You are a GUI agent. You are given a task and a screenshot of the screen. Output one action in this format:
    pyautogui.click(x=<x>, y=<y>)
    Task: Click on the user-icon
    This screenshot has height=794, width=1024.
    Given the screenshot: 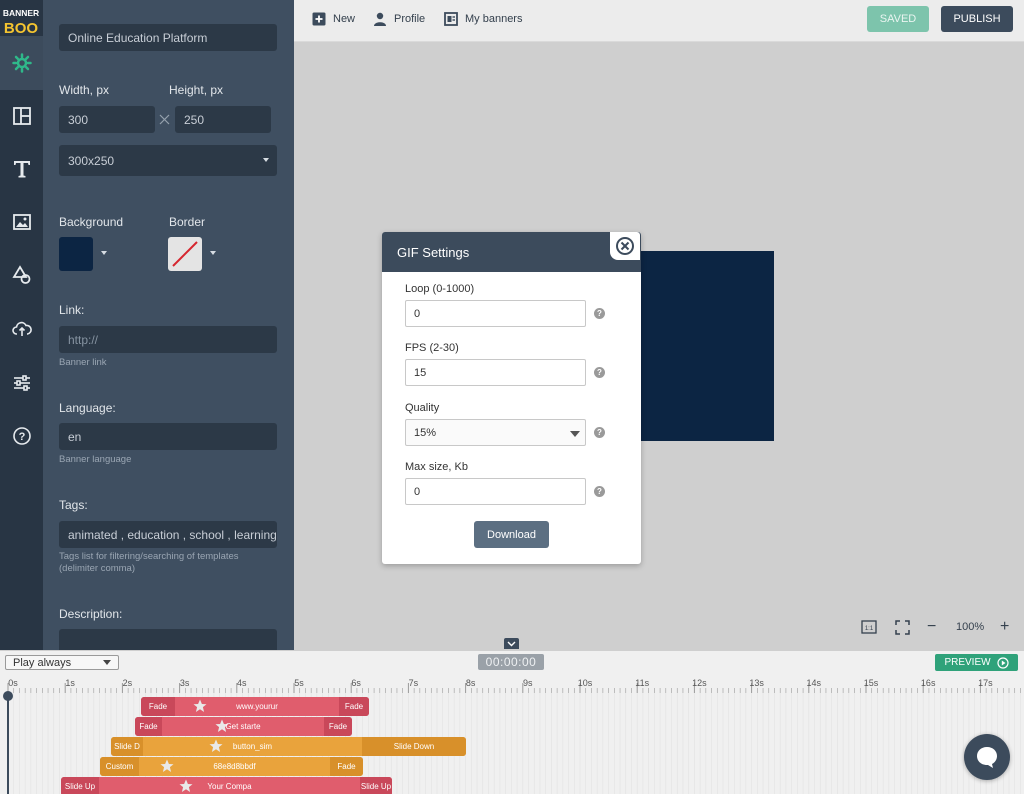 What is the action you would take?
    pyautogui.click(x=380, y=19)
    